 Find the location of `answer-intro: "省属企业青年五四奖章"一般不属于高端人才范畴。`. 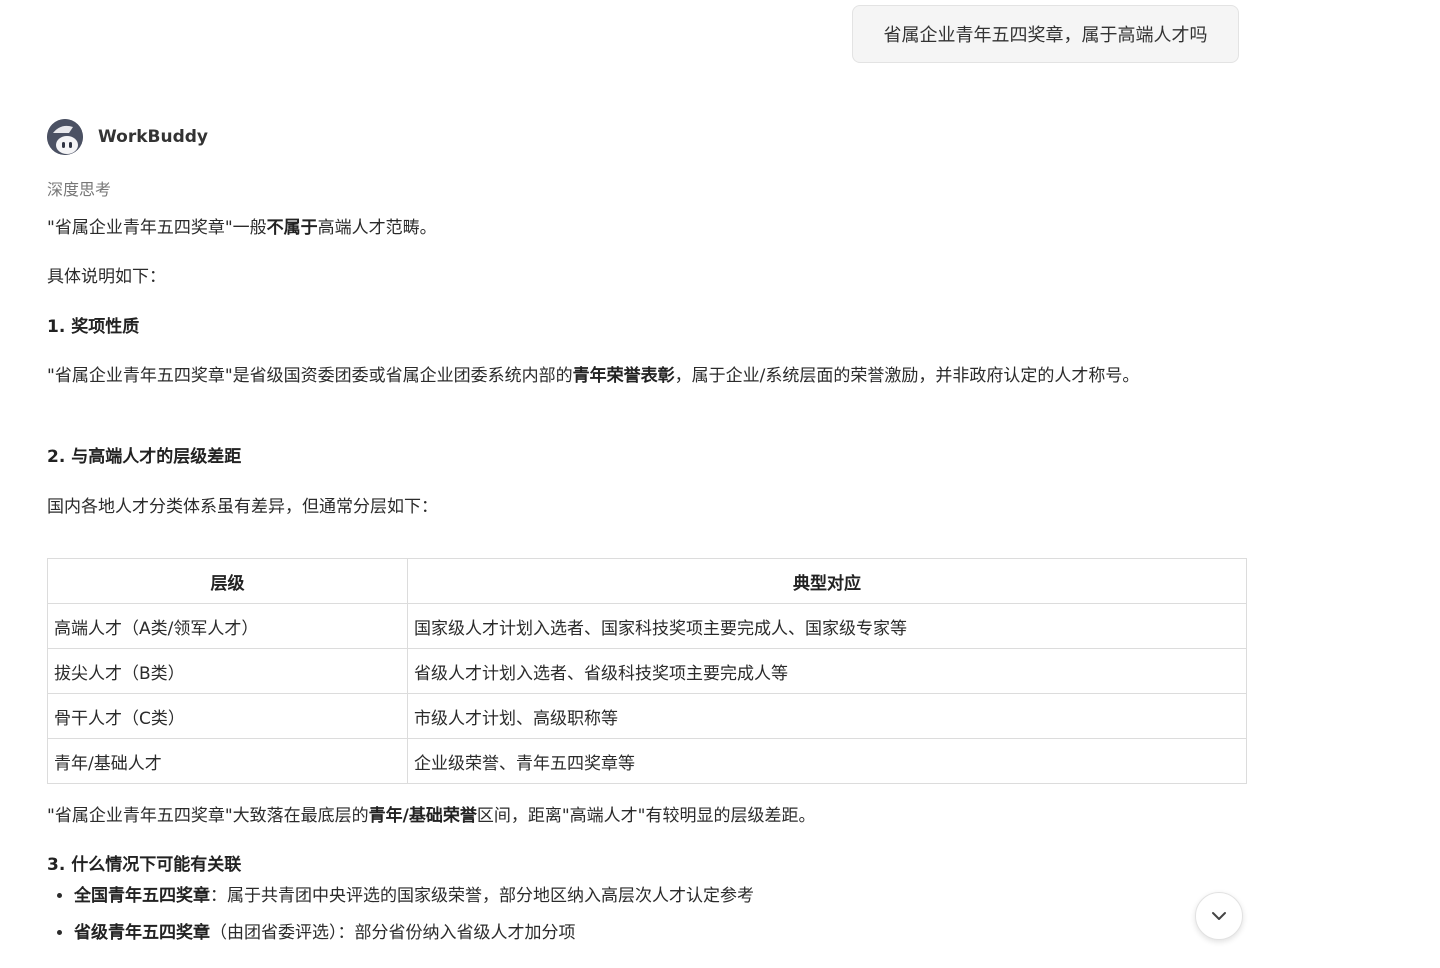

answer-intro: "省属企业青年五四奖章"一般不属于高端人才范畴。 is located at coordinates (242, 228).